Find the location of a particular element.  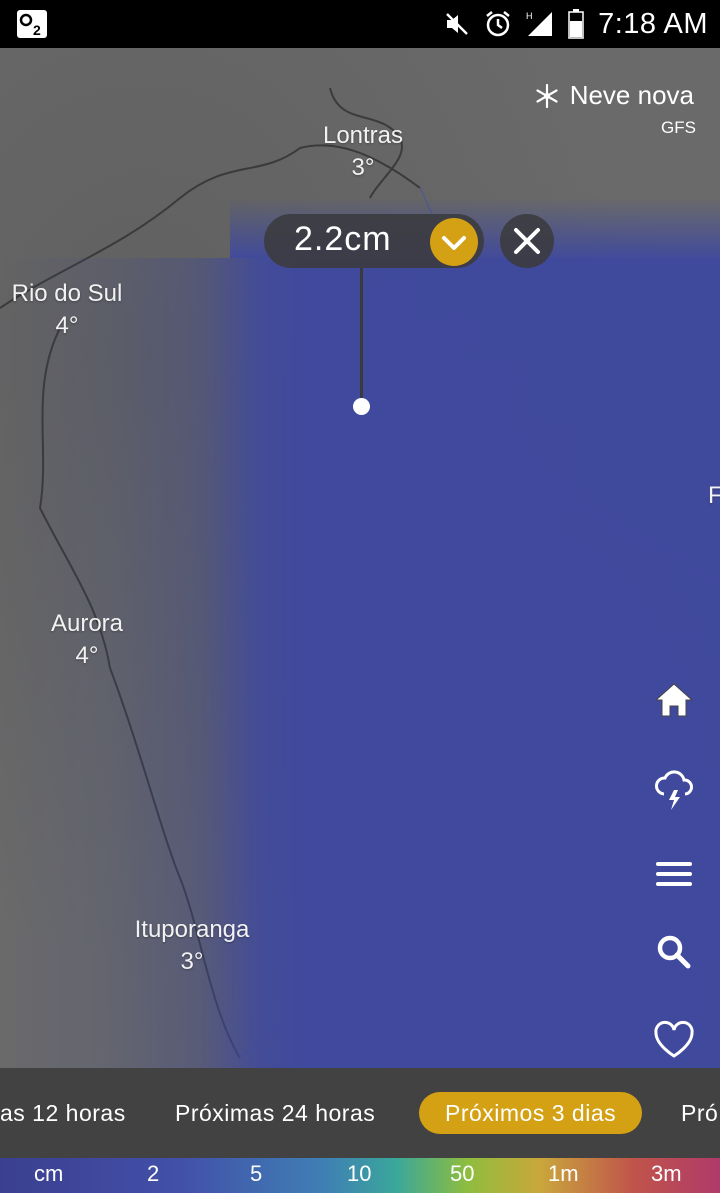

city-label-ituporanga: Ituporanga 3° is located at coordinates (192, 946).